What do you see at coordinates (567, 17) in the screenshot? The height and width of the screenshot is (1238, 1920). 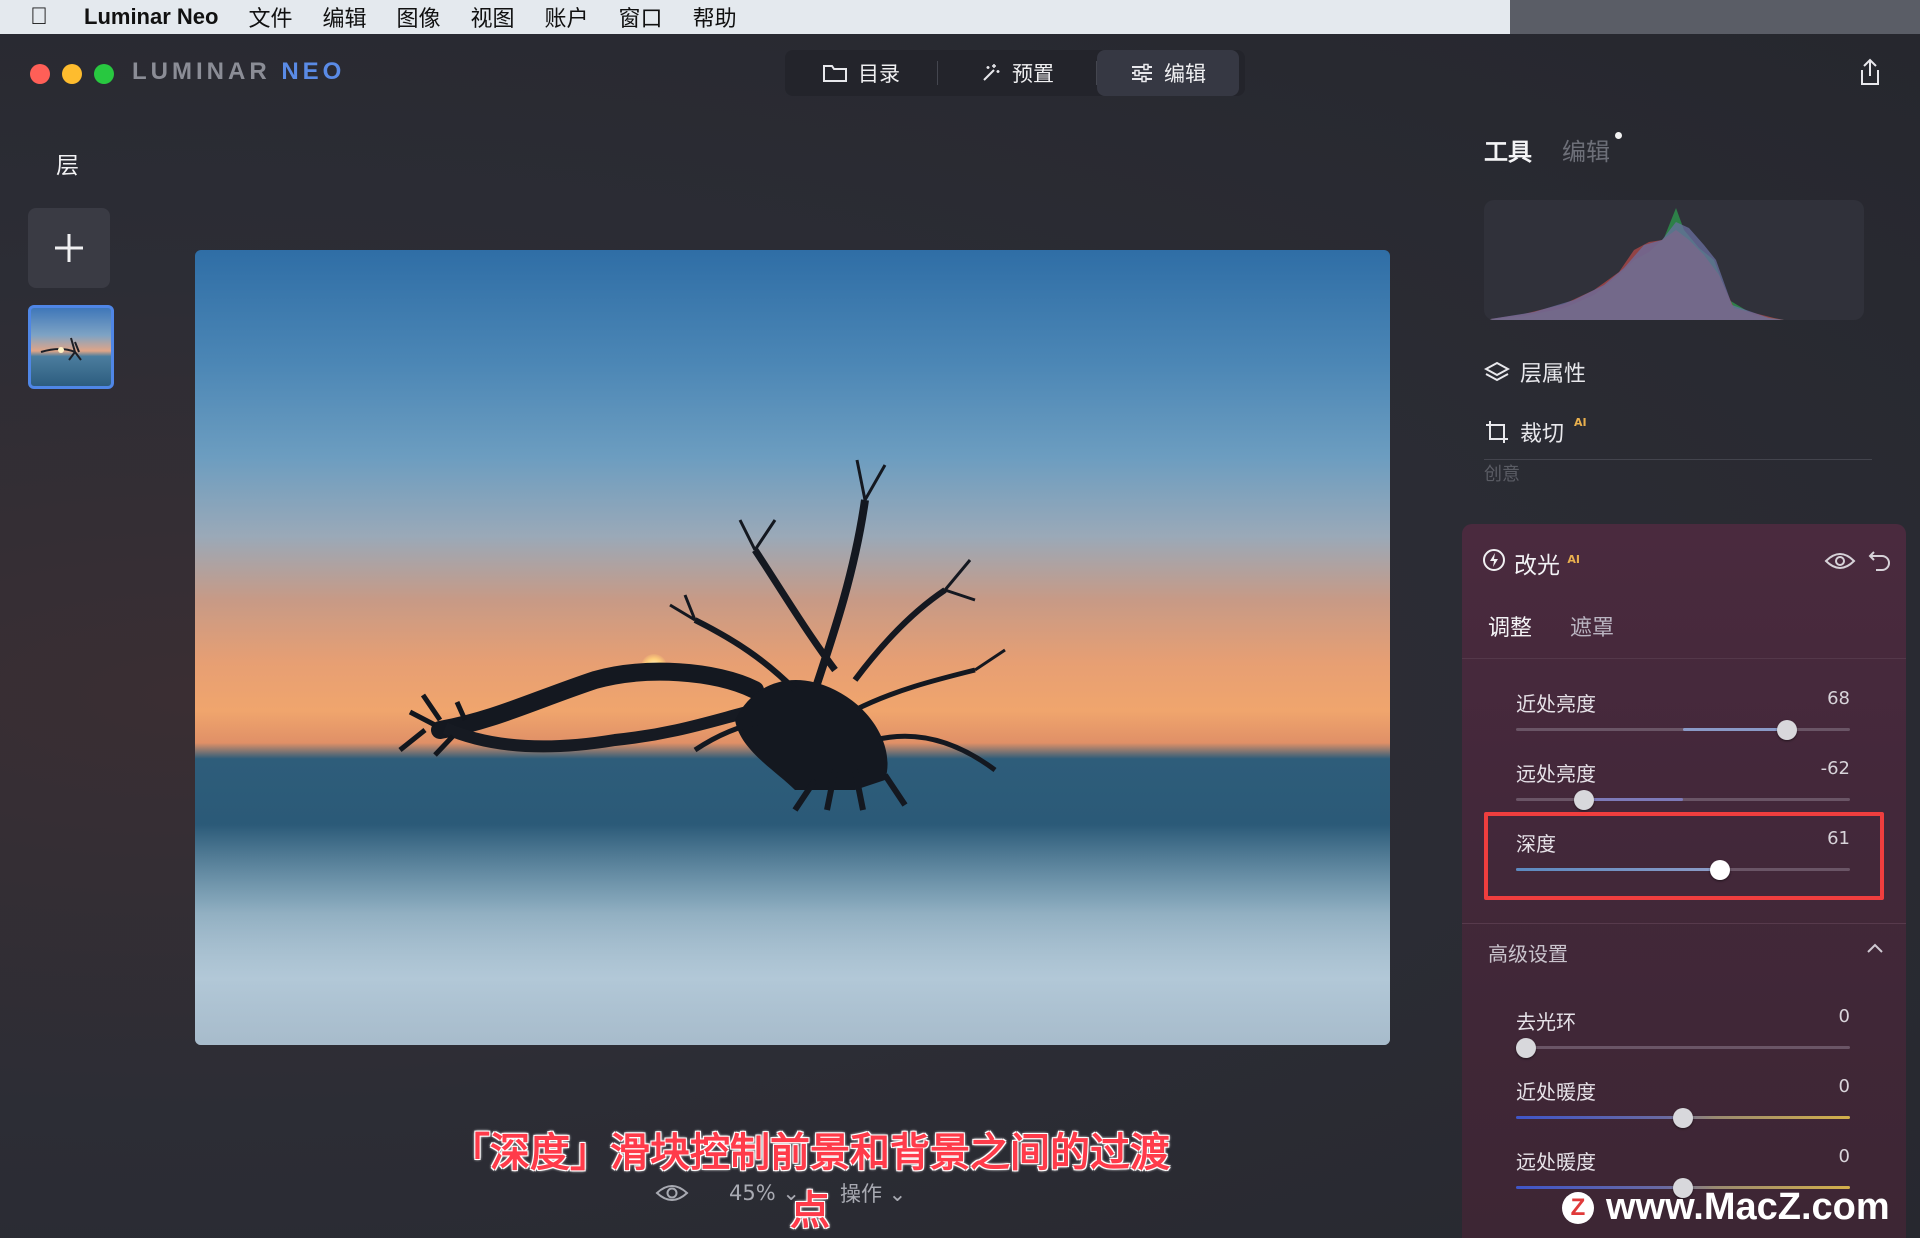 I see `menu-account: 账户` at bounding box center [567, 17].